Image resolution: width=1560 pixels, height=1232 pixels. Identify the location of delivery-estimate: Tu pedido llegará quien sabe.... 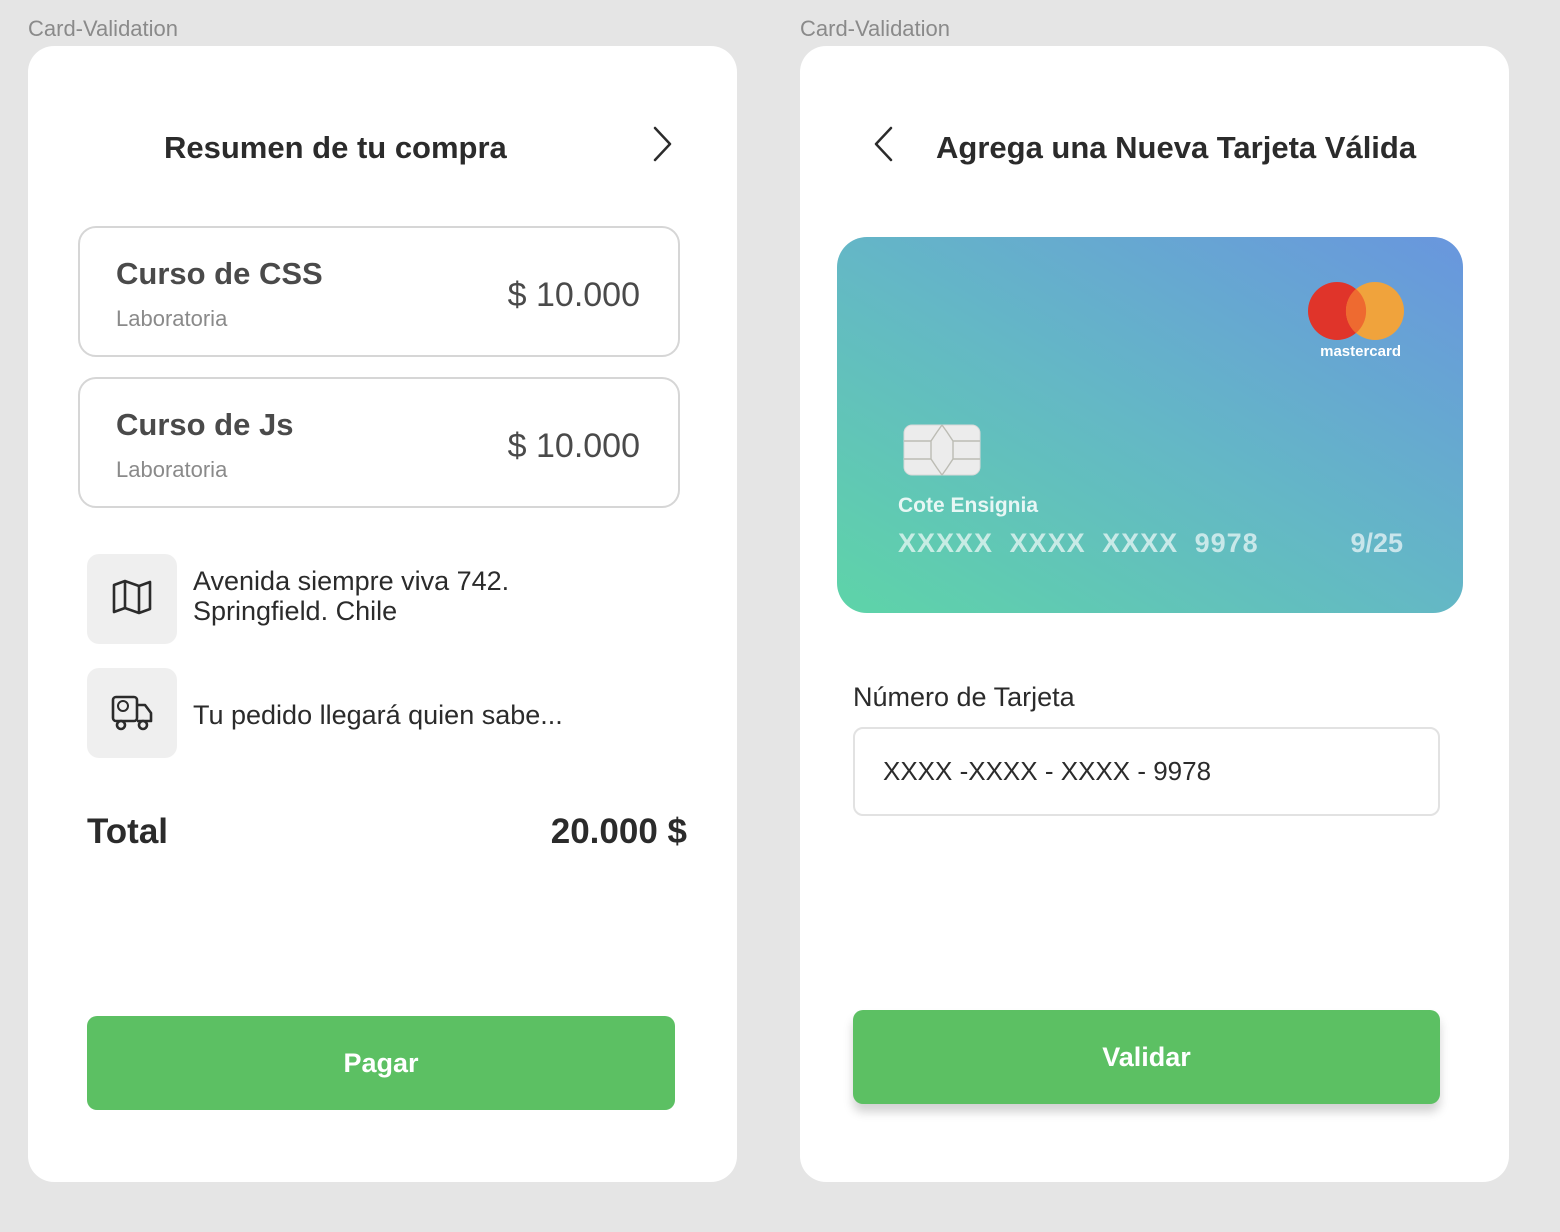
(378, 715).